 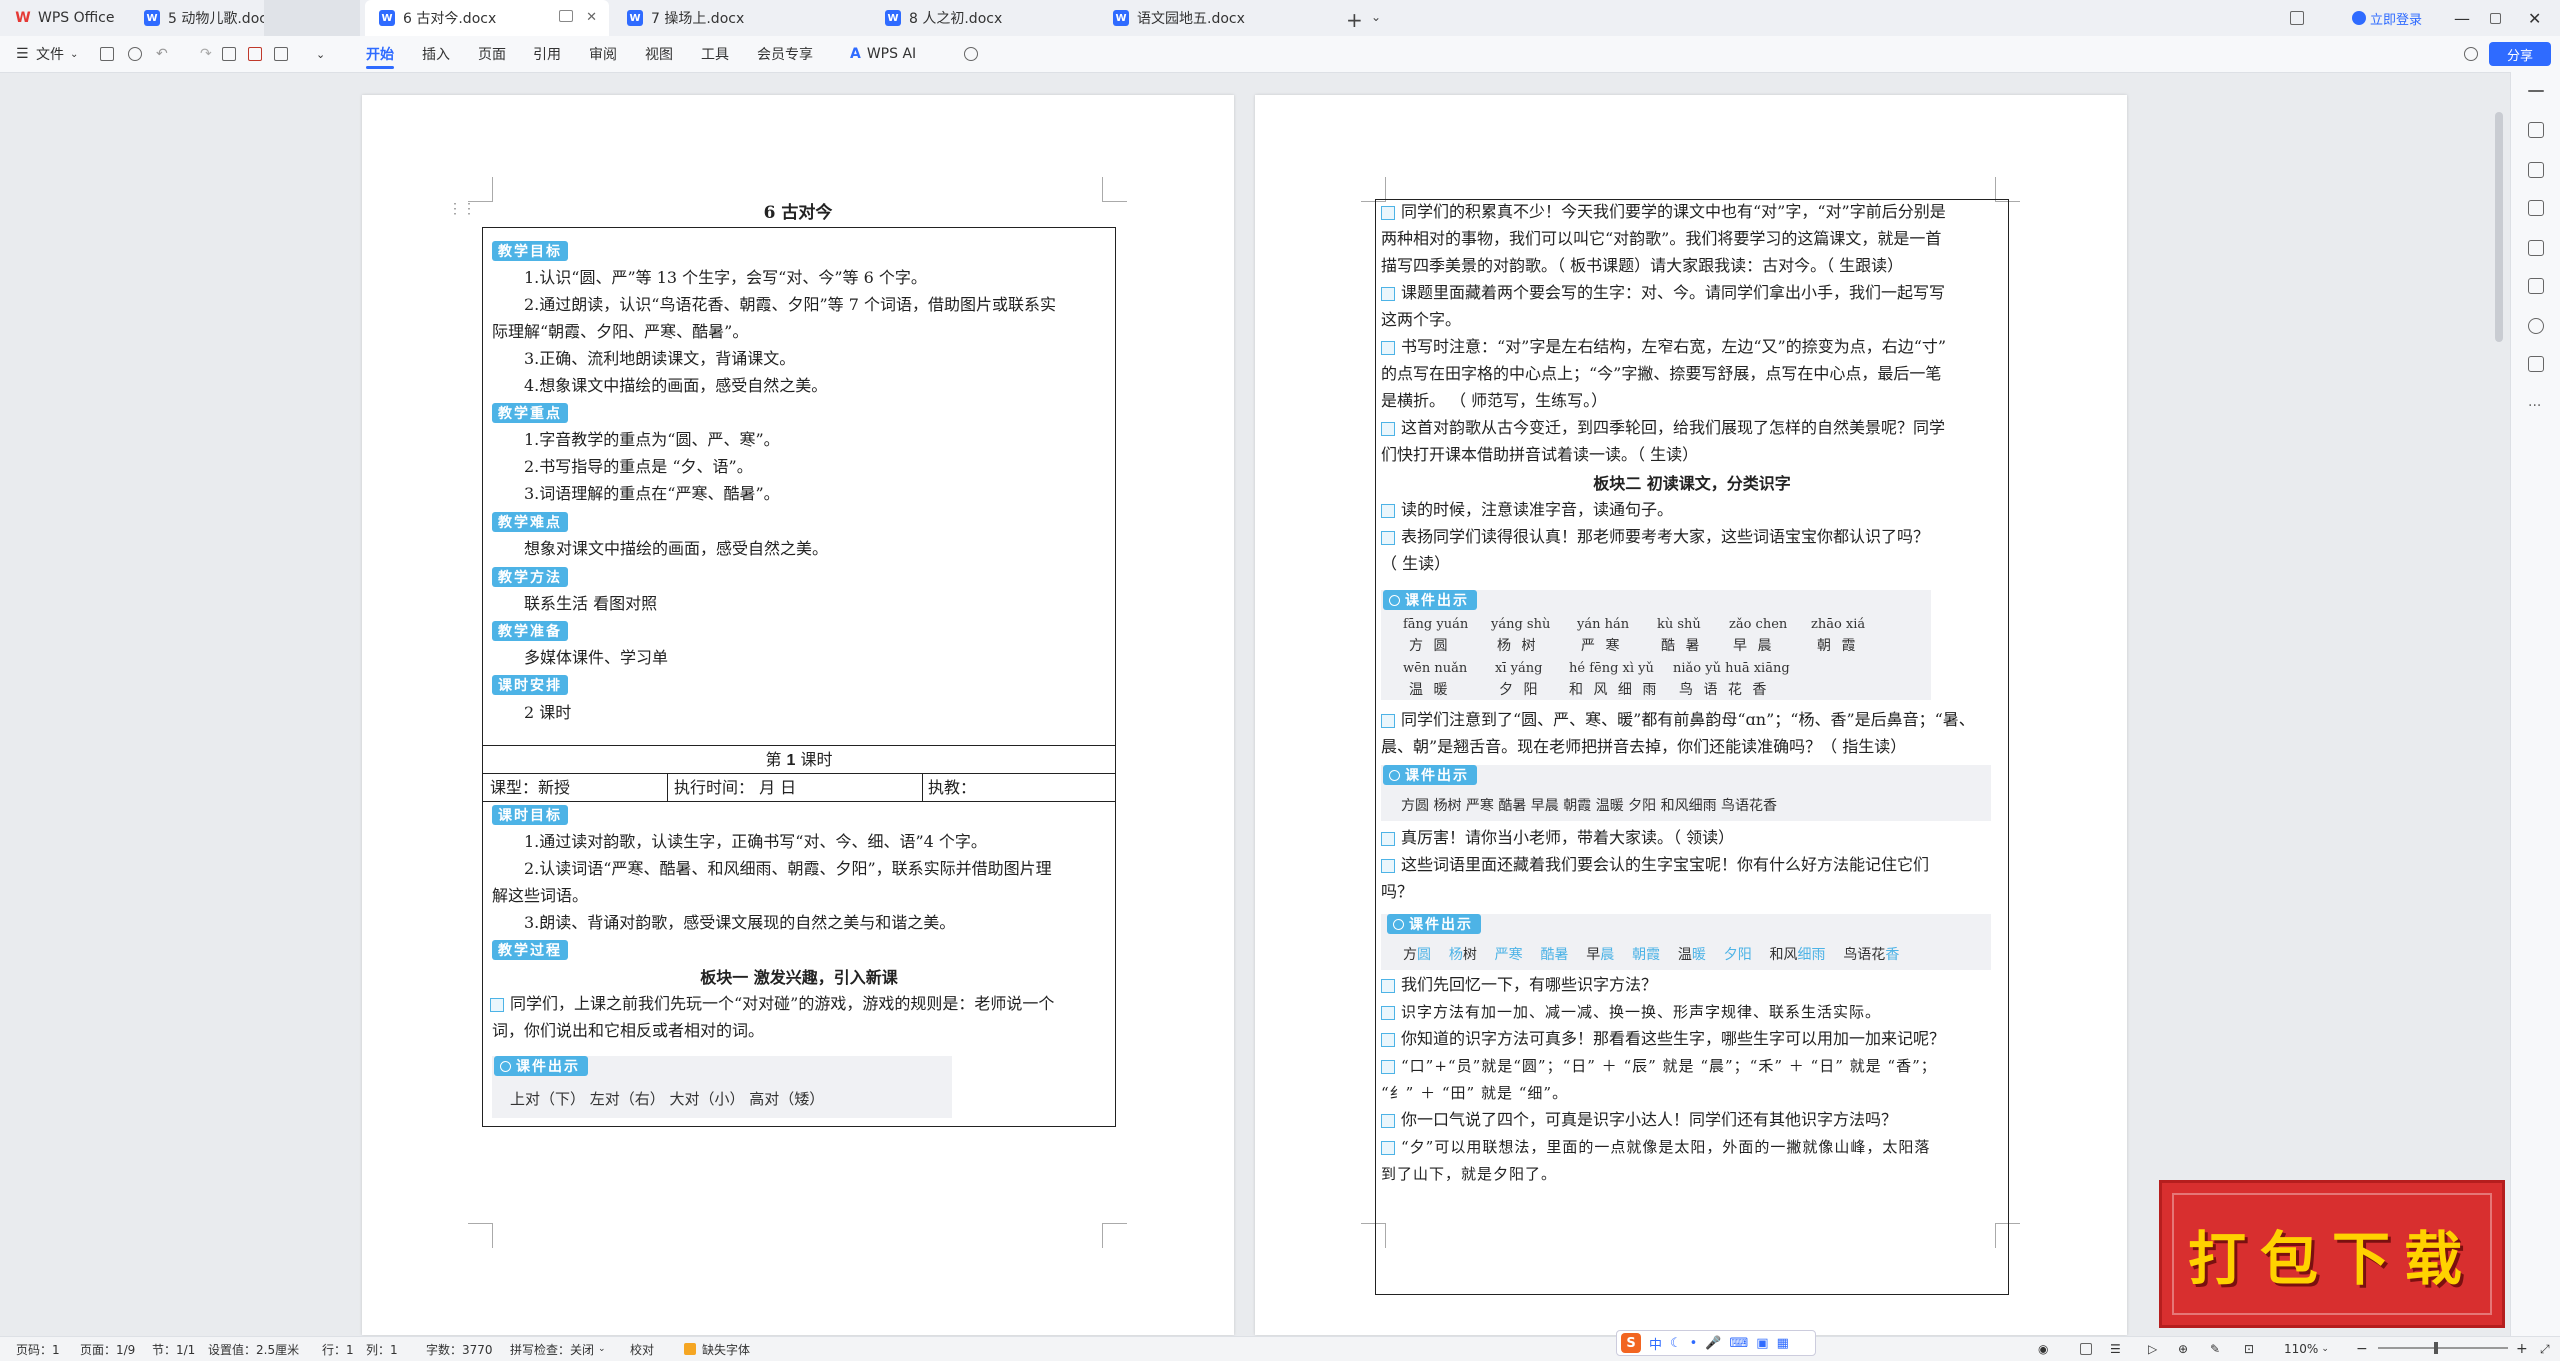 What do you see at coordinates (2306, 1349) in the screenshot?
I see `zoom-level: 110% ⌄` at bounding box center [2306, 1349].